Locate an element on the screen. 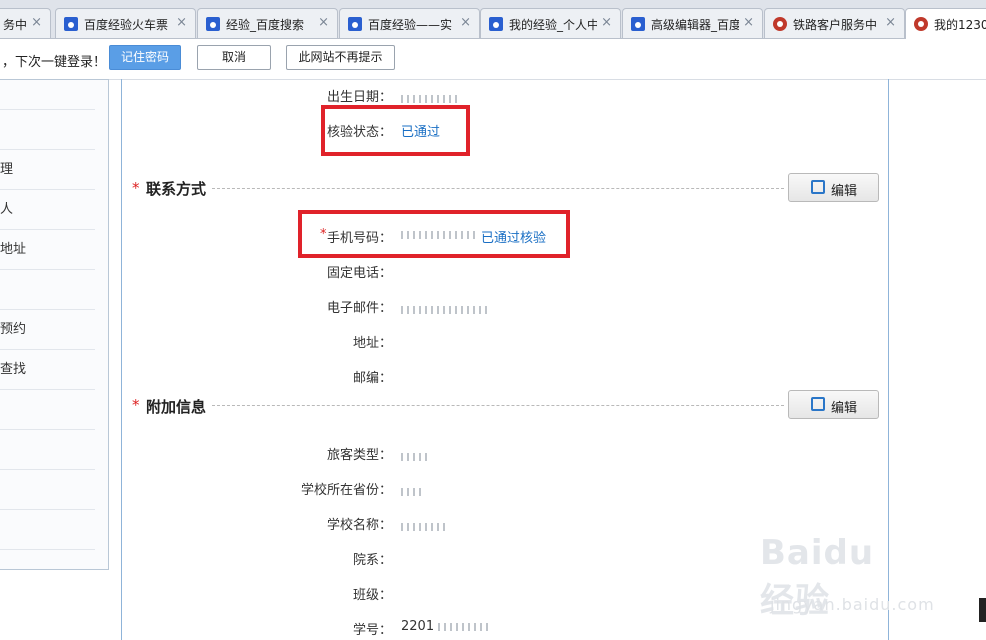 Image resolution: width=986 pixels, height=640 pixels. nav-item: 人 is located at coordinates (47, 210).